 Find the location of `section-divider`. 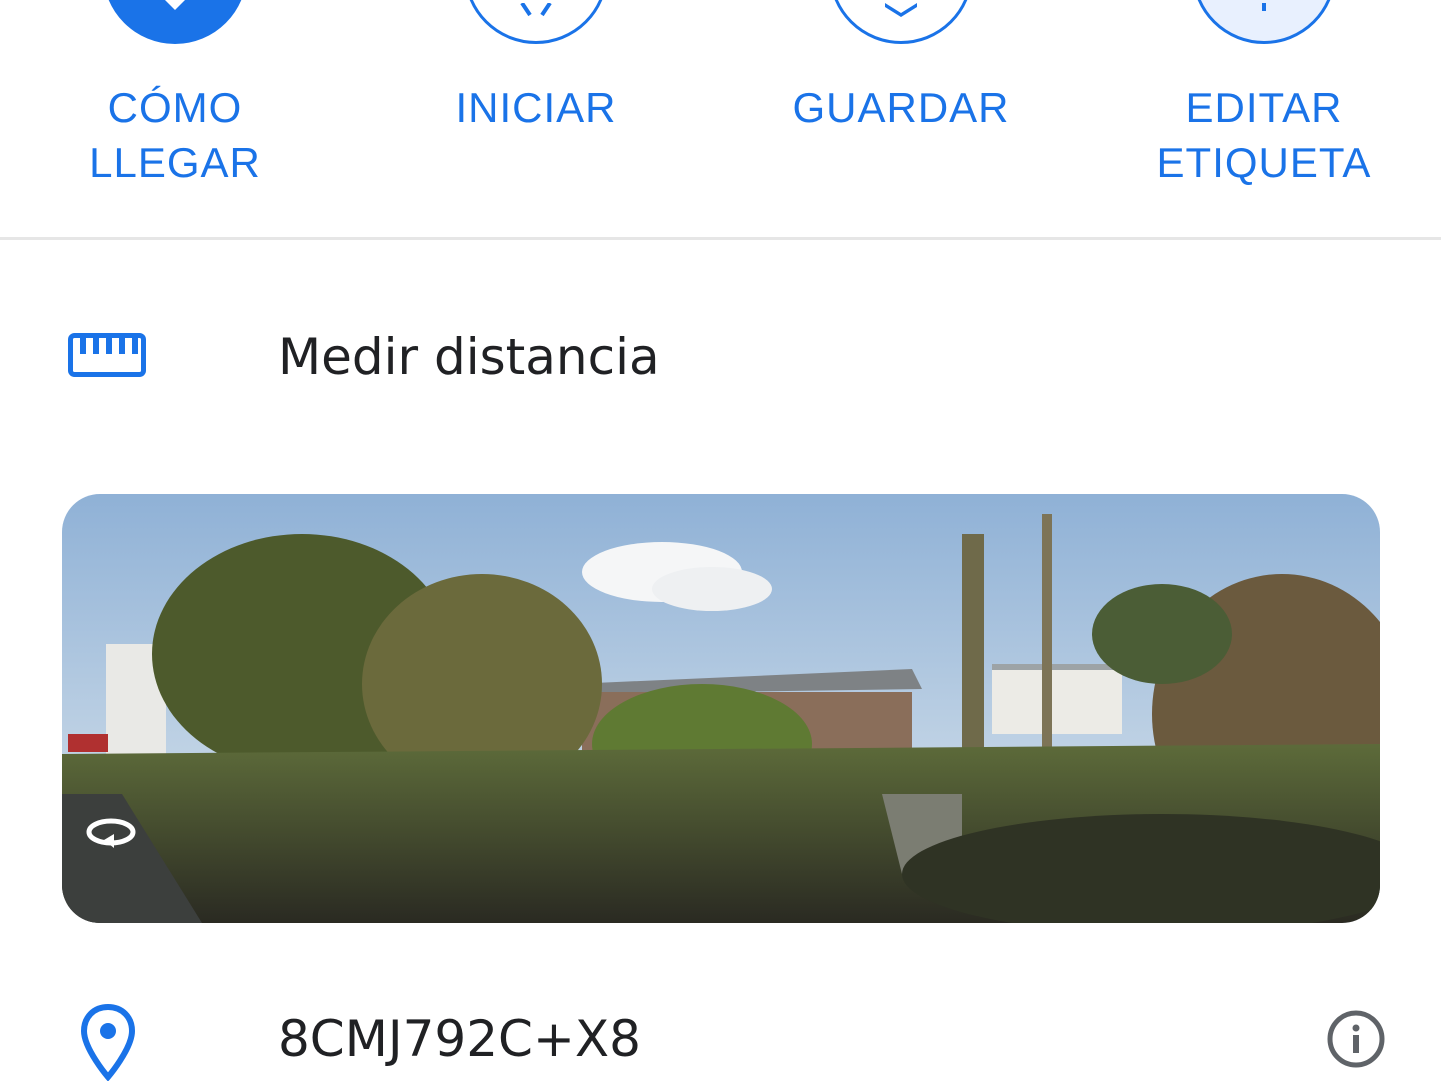

section-divider is located at coordinates (720, 238).